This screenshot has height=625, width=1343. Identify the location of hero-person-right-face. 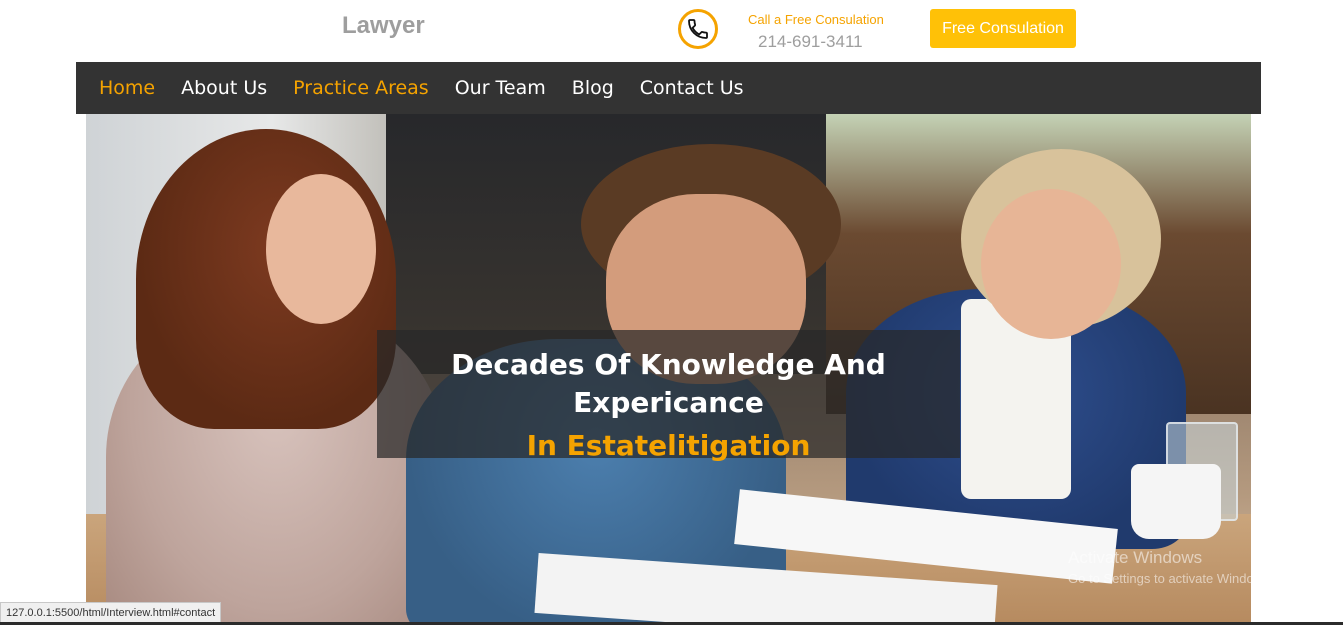
(1051, 264).